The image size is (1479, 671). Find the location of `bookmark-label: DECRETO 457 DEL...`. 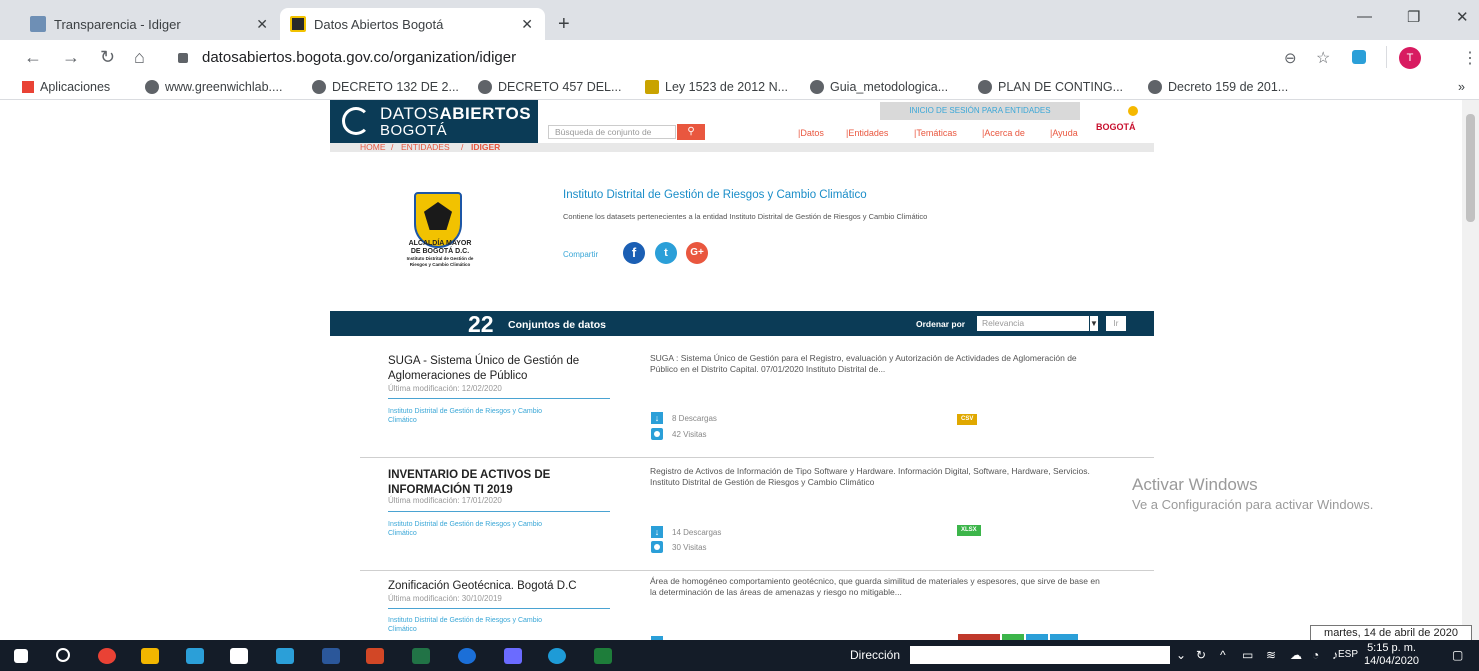

bookmark-label: DECRETO 457 DEL... is located at coordinates (560, 87).